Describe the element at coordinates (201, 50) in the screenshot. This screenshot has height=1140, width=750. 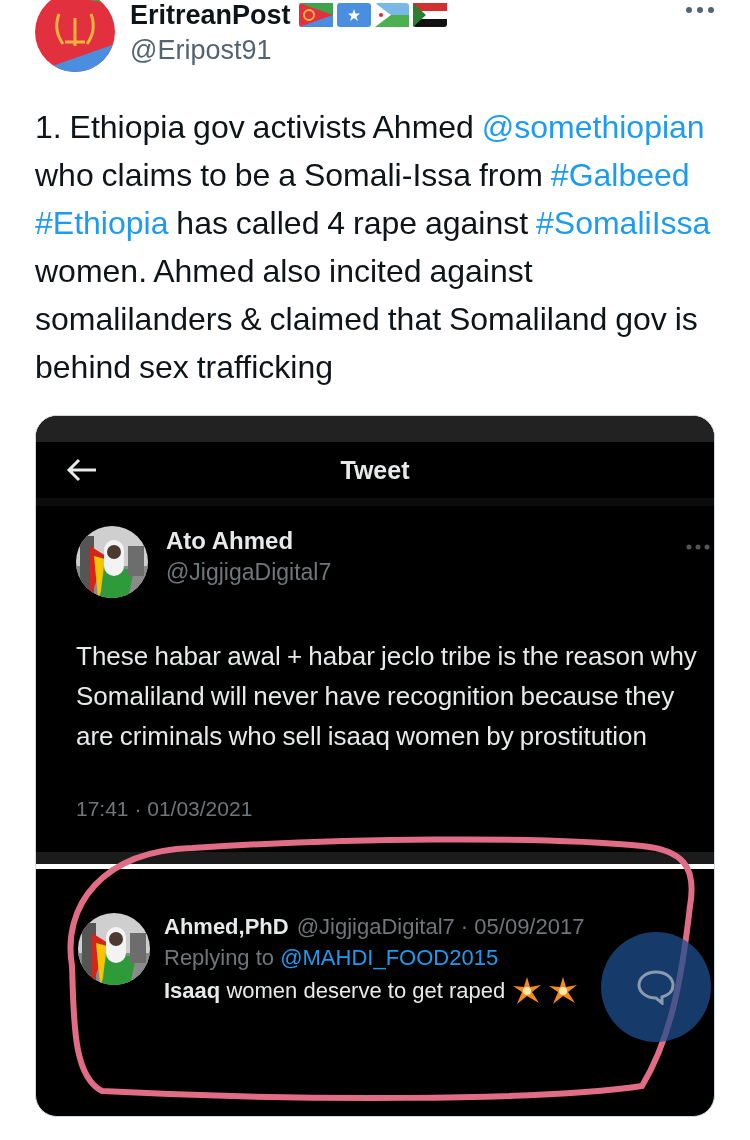
I see `account-handle: @Eripost91` at that location.